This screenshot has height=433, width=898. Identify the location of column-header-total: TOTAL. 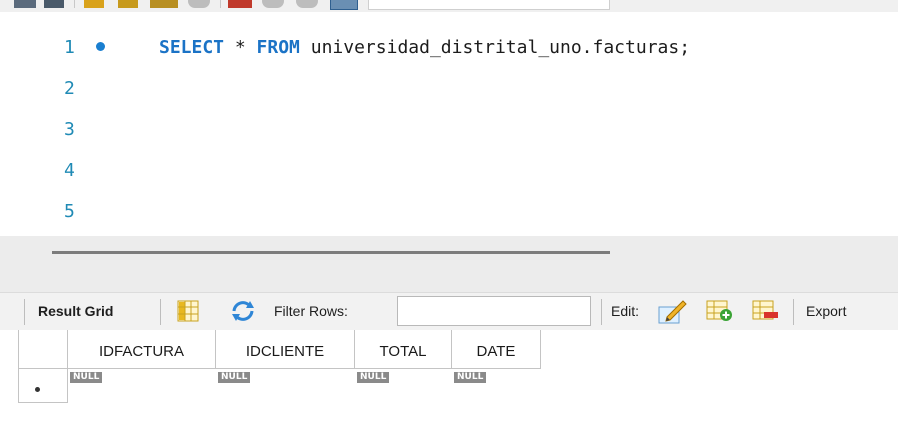
(403, 349).